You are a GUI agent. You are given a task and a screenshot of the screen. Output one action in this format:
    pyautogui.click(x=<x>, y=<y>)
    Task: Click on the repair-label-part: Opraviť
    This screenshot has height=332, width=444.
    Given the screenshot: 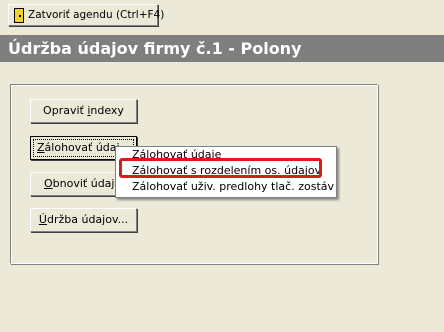 What is the action you would take?
    pyautogui.click(x=65, y=110)
    